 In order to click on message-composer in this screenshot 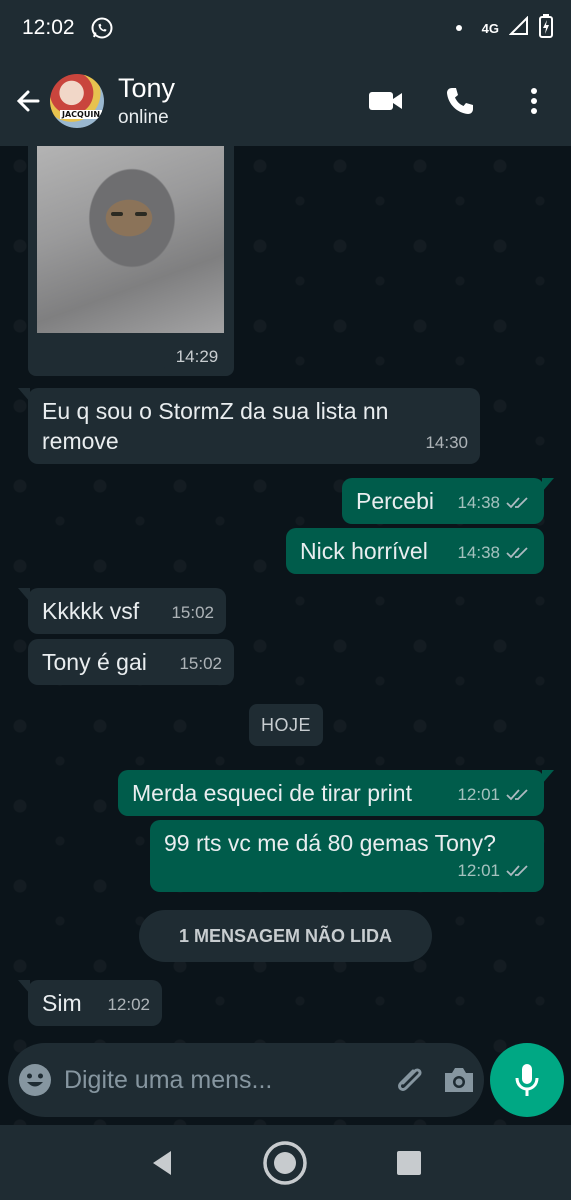, I will do `click(246, 1080)`.